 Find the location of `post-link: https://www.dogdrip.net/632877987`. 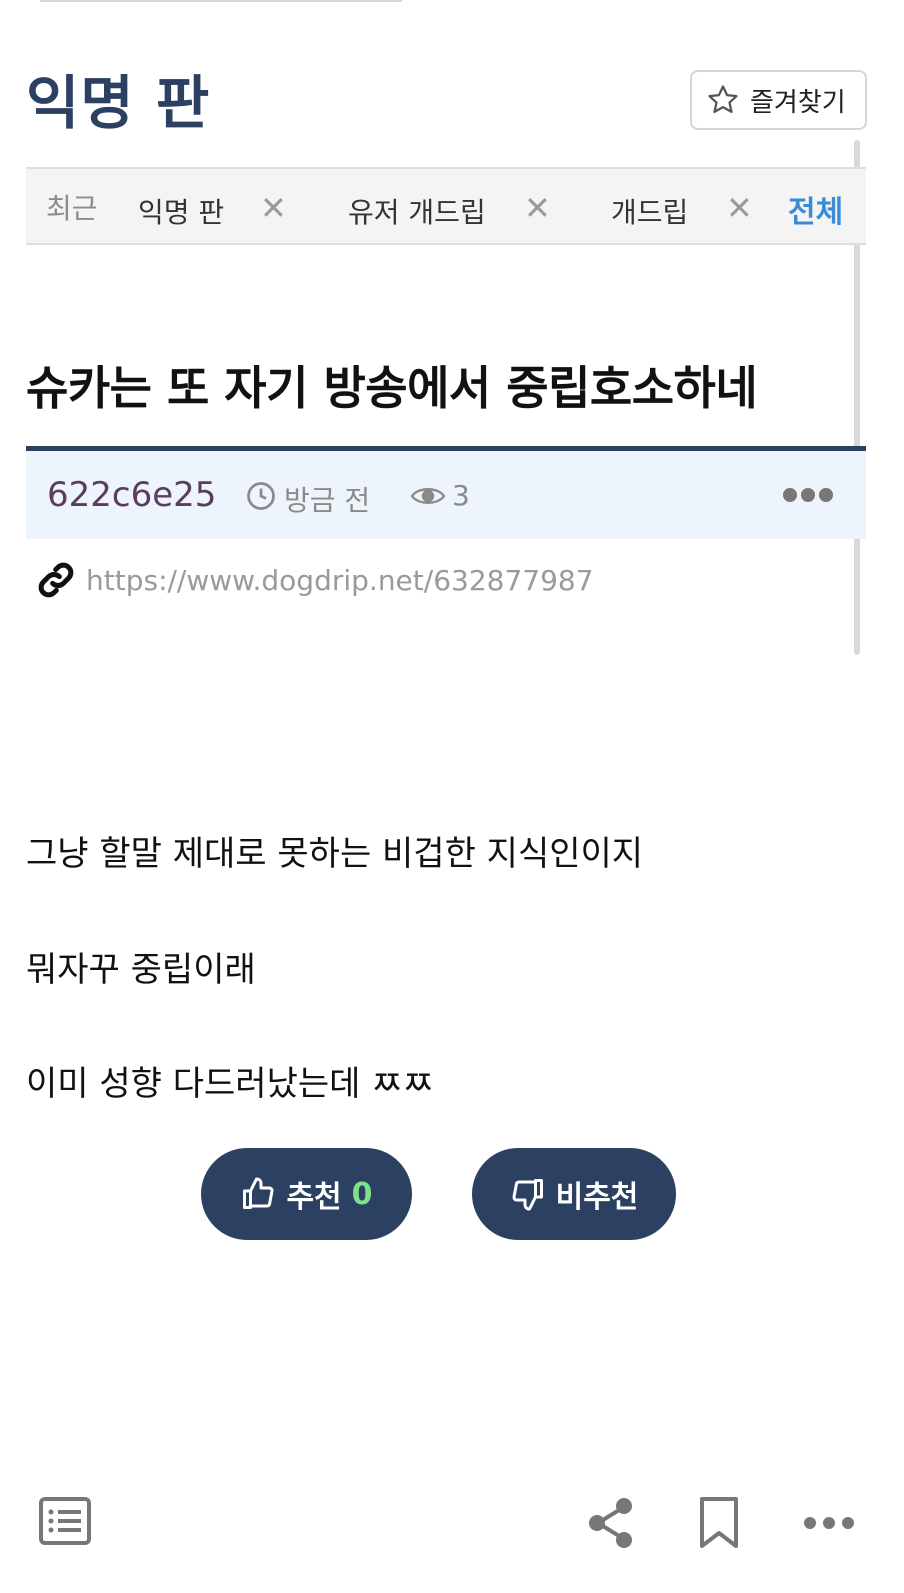

post-link: https://www.dogdrip.net/632877987 is located at coordinates (315, 580).